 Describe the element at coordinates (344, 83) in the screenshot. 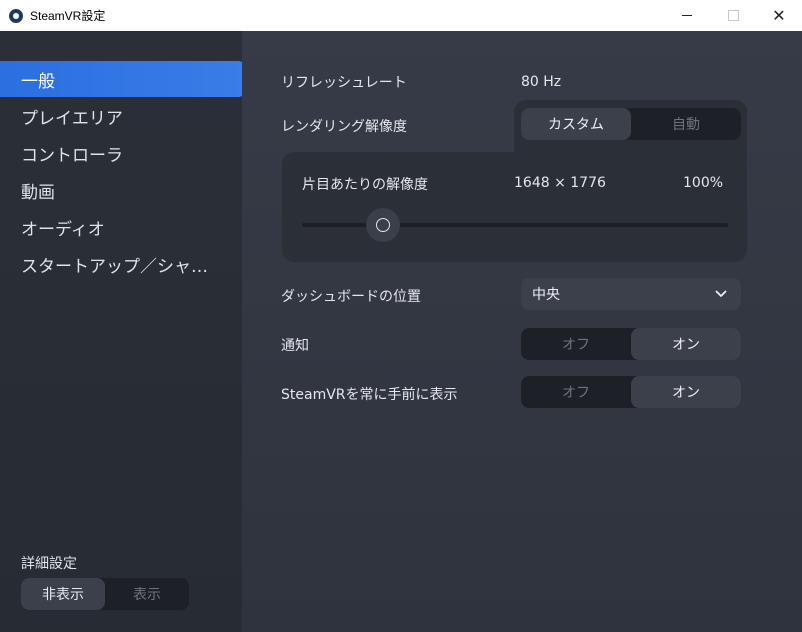

I see `refresh-rate-label: リフレッシュレート` at that location.